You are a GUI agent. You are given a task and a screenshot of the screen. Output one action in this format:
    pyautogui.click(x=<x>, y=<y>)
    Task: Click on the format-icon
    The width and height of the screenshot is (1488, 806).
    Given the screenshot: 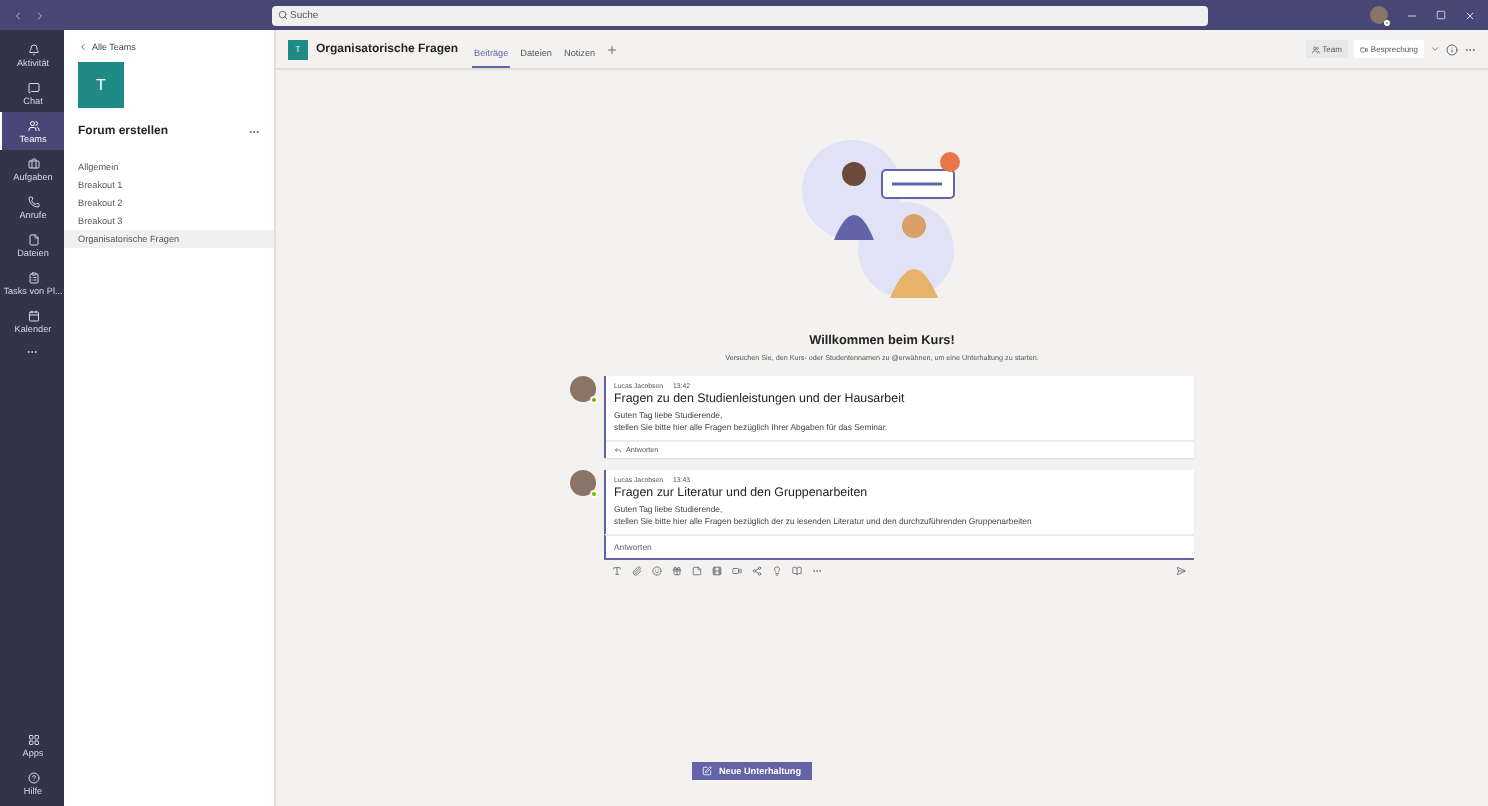 What is the action you would take?
    pyautogui.click(x=617, y=571)
    